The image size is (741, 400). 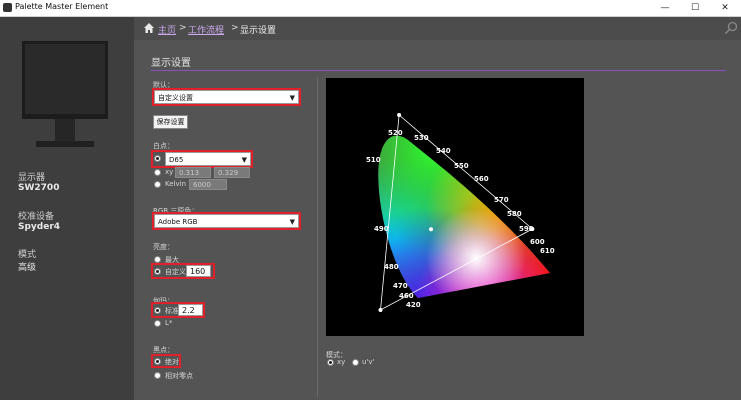 What do you see at coordinates (431, 229) in the screenshot?
I see `white-point-marker` at bounding box center [431, 229].